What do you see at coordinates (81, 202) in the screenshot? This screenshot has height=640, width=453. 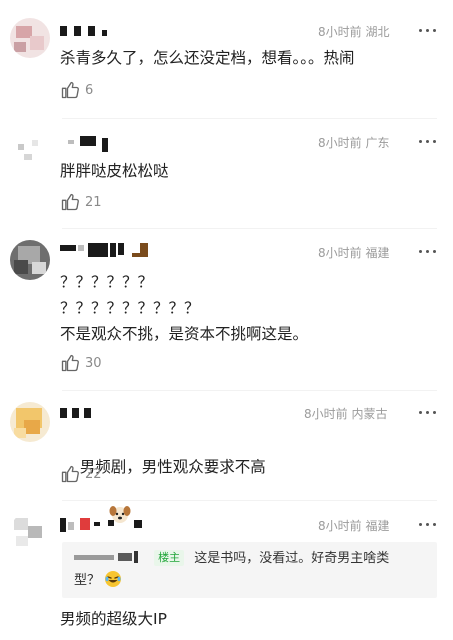 I see `like-button: 21` at bounding box center [81, 202].